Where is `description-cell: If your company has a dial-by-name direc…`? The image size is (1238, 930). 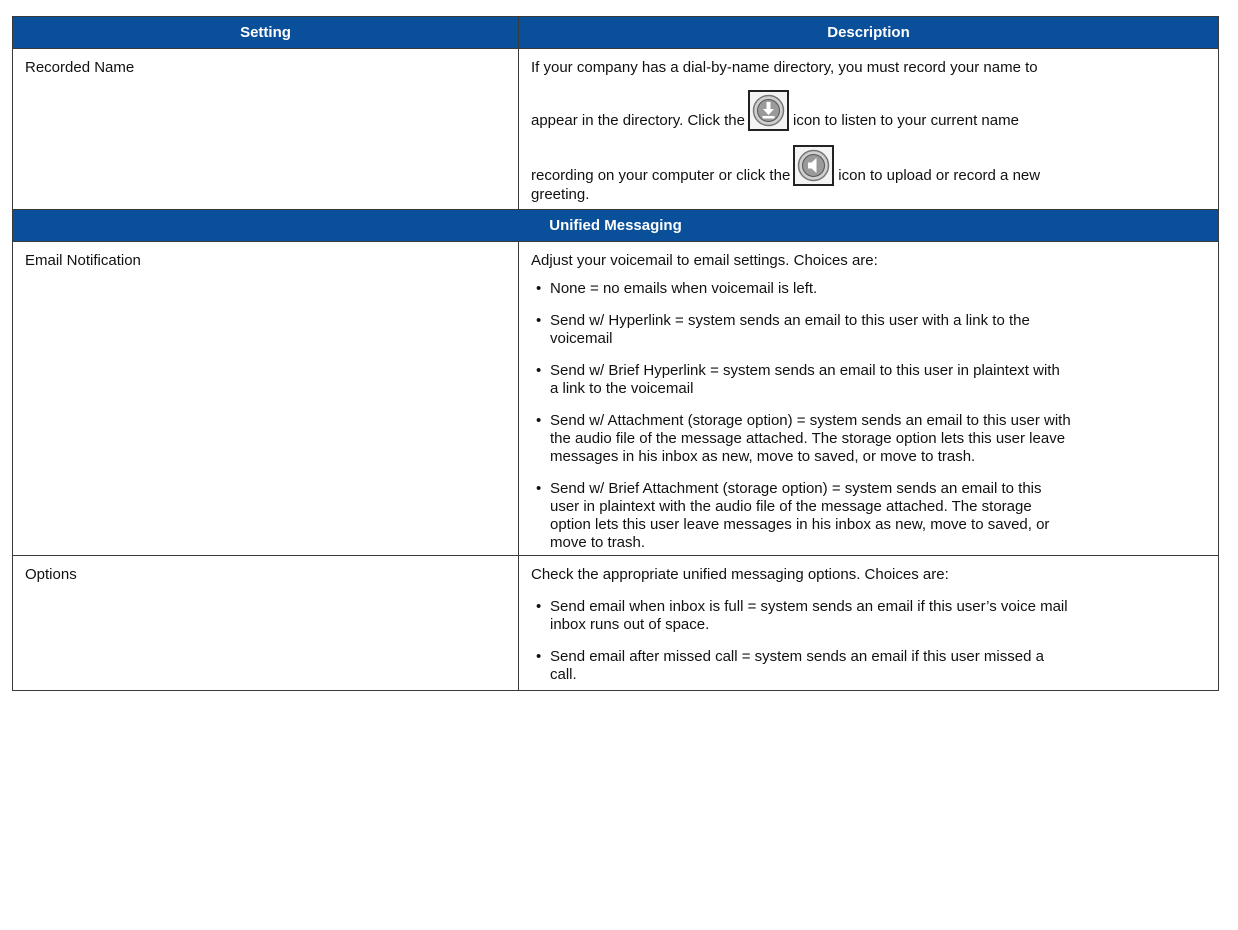
description-cell: If your company has a dial-by-name direc… is located at coordinates (868, 129).